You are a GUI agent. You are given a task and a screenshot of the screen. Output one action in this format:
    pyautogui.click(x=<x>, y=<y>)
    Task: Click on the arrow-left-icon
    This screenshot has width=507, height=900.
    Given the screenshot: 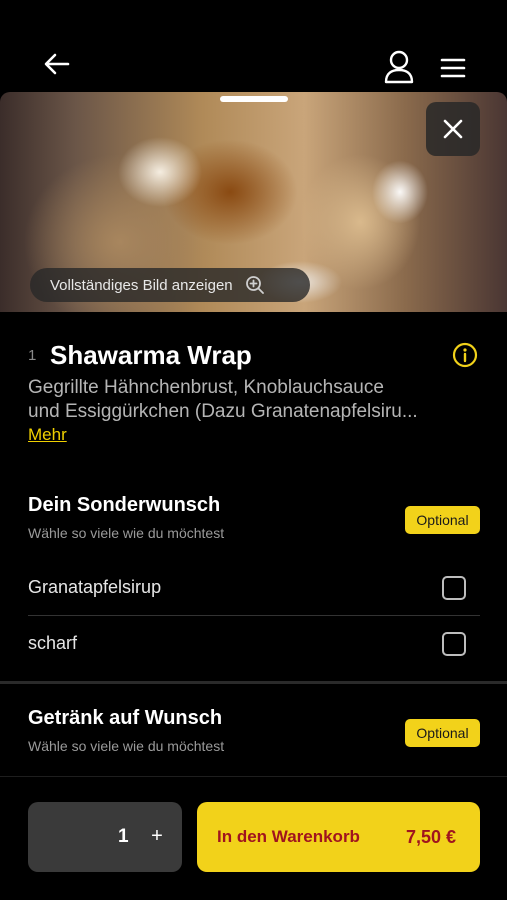 What is the action you would take?
    pyautogui.click(x=57, y=64)
    